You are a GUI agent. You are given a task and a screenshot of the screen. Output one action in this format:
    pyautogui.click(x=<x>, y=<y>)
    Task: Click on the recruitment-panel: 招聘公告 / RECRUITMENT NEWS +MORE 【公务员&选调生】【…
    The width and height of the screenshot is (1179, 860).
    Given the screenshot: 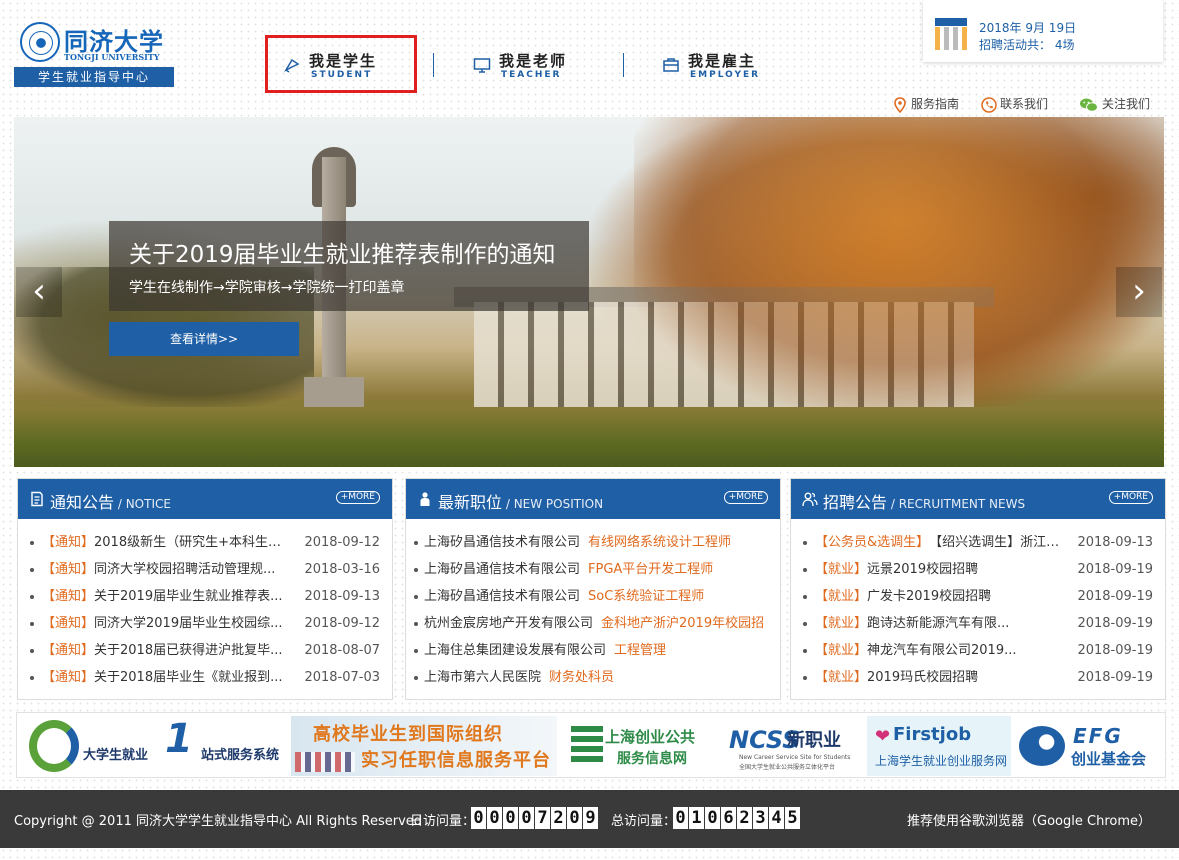 What is the action you would take?
    pyautogui.click(x=978, y=589)
    